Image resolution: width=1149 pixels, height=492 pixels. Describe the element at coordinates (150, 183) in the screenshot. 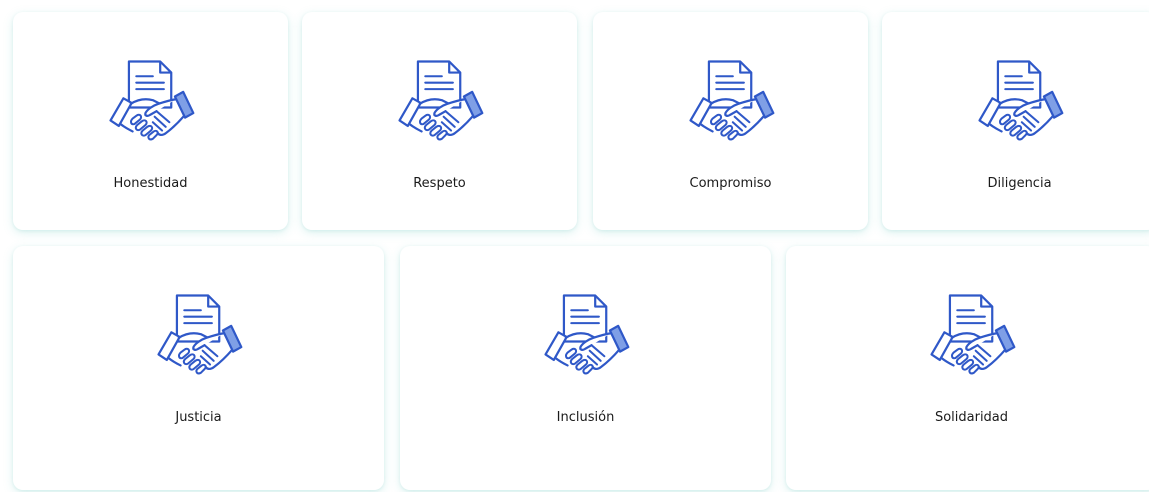

I see `value-card-label: Honestidad` at that location.